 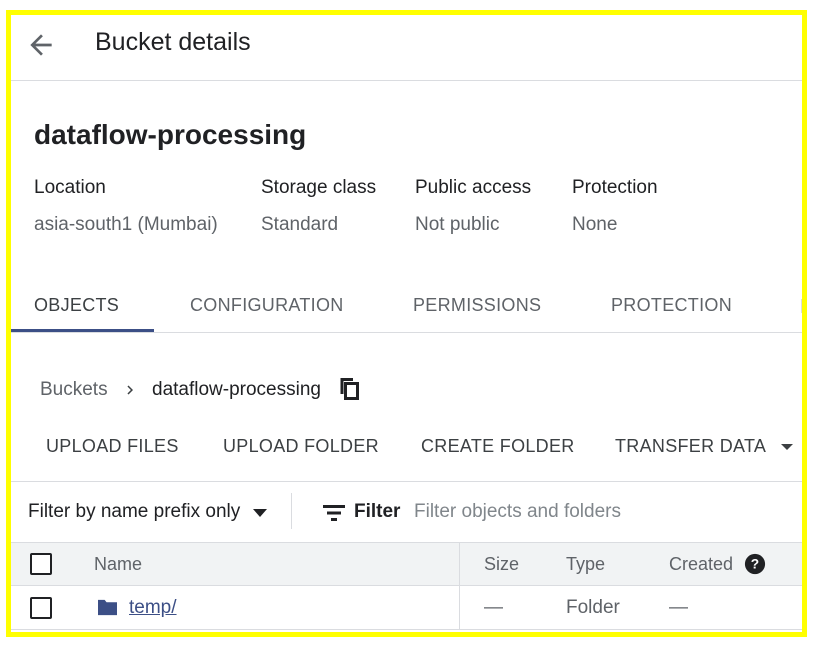 I want to click on meta-label: Protection, so click(x=615, y=187).